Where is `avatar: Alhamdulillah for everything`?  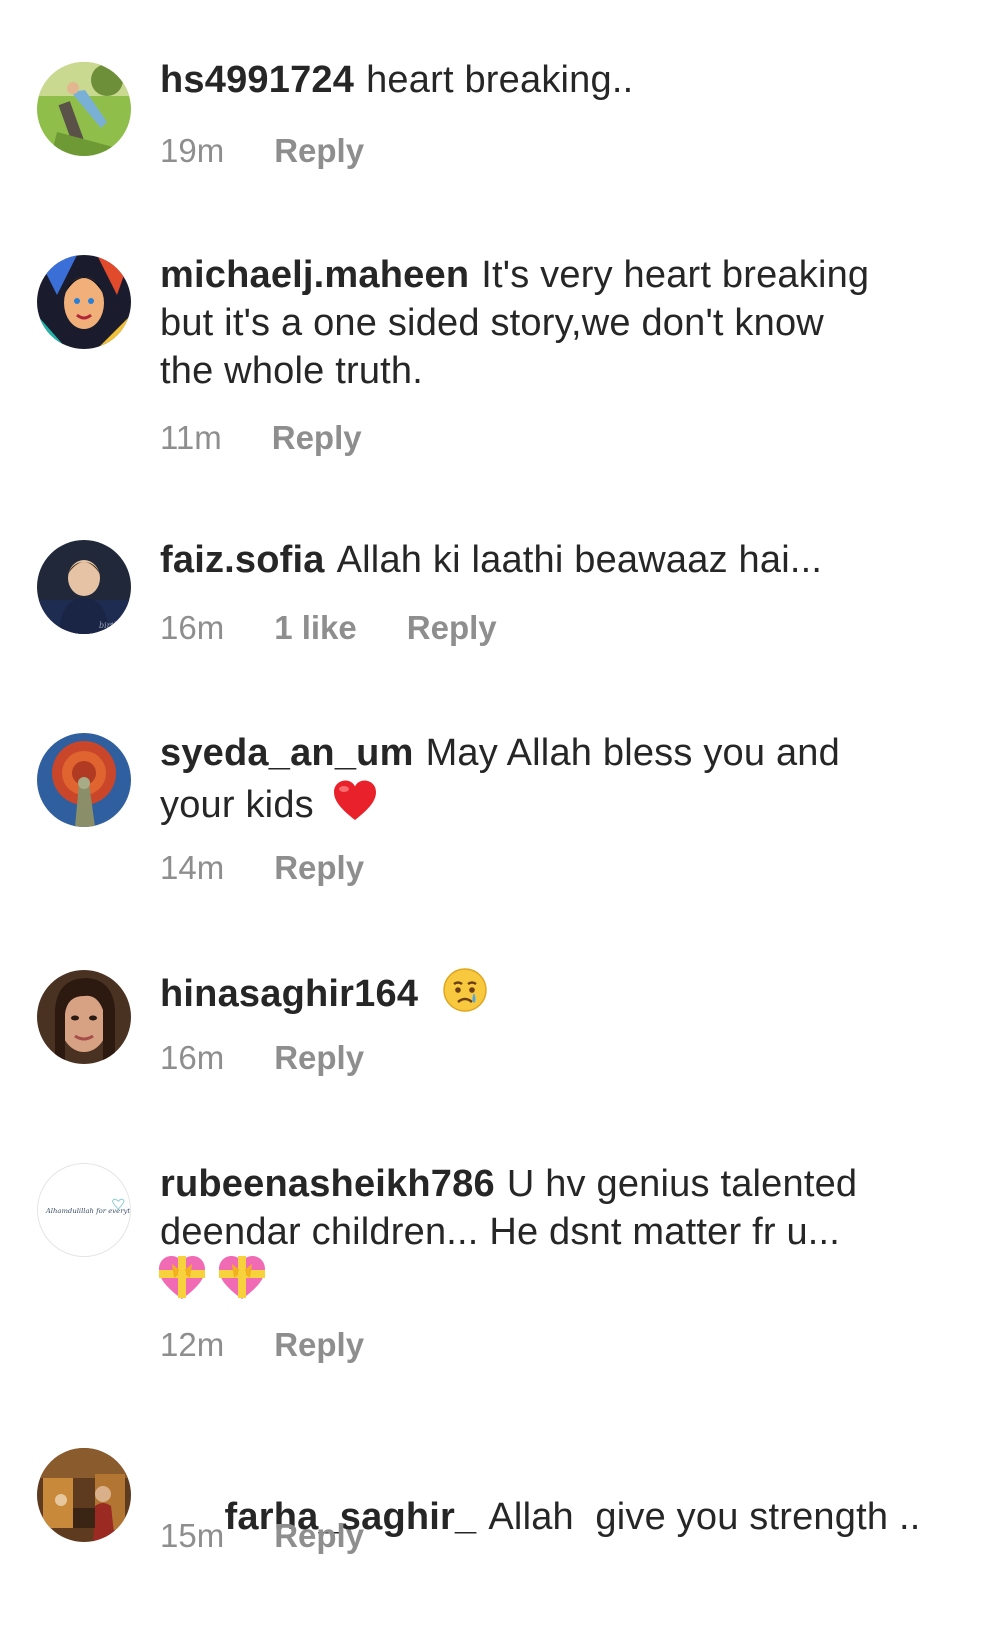 avatar: Alhamdulillah for everything is located at coordinates (84, 1210).